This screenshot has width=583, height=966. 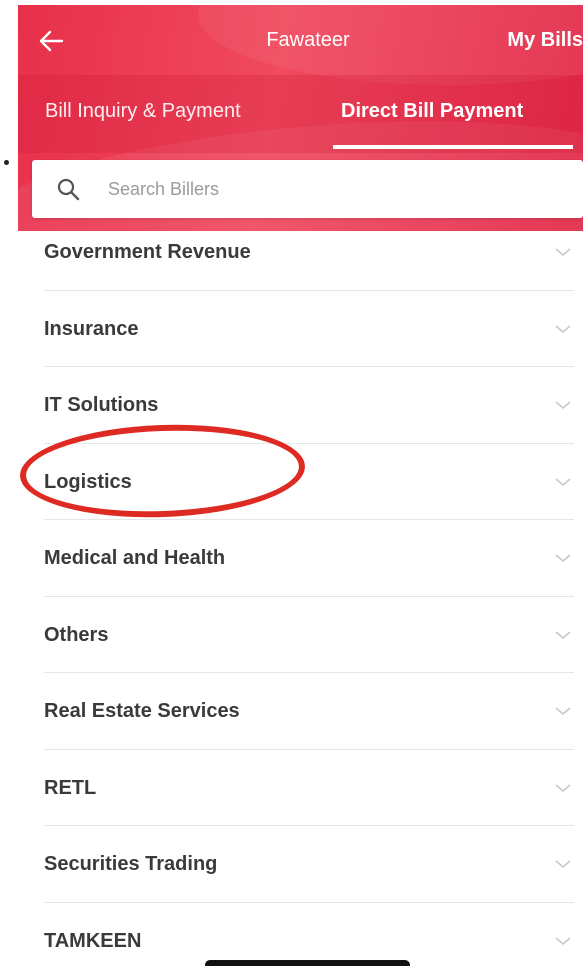 I want to click on top-bar: Fawateer My Bills, so click(x=300, y=40).